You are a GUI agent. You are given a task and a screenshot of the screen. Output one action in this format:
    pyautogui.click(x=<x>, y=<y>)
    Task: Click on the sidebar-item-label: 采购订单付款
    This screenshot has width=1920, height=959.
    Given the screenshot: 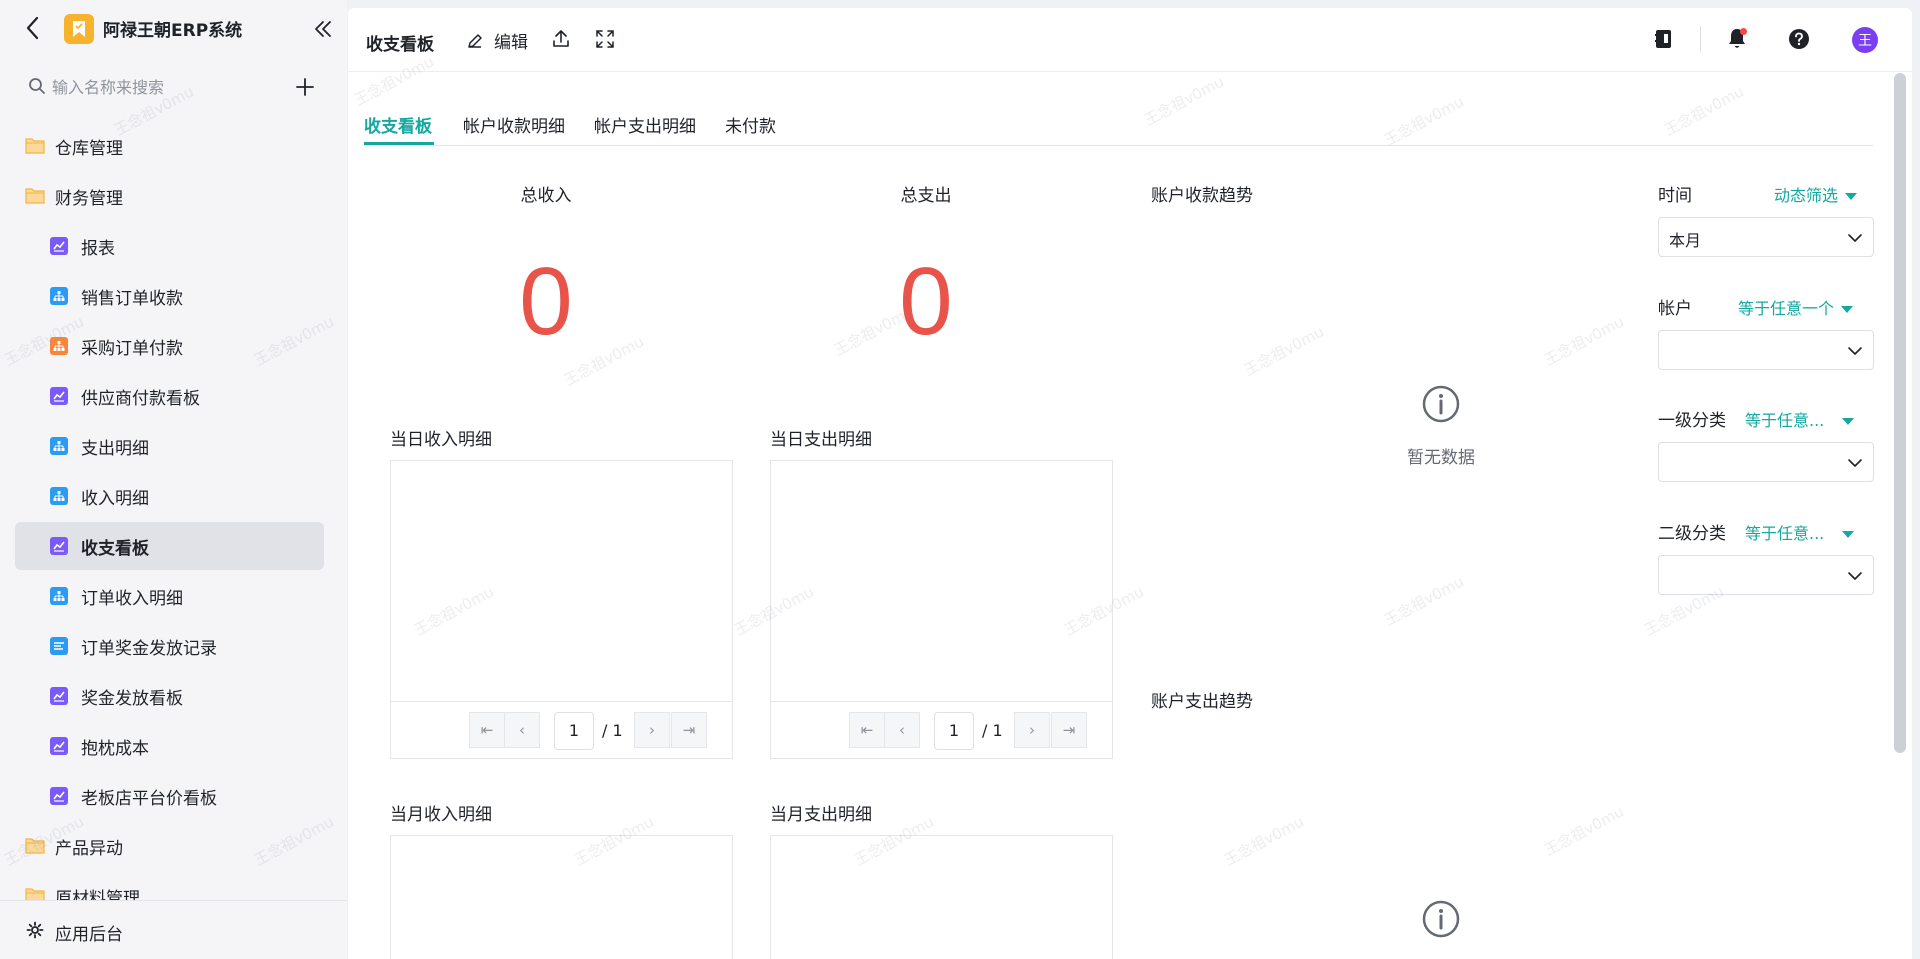 What is the action you would take?
    pyautogui.click(x=132, y=349)
    